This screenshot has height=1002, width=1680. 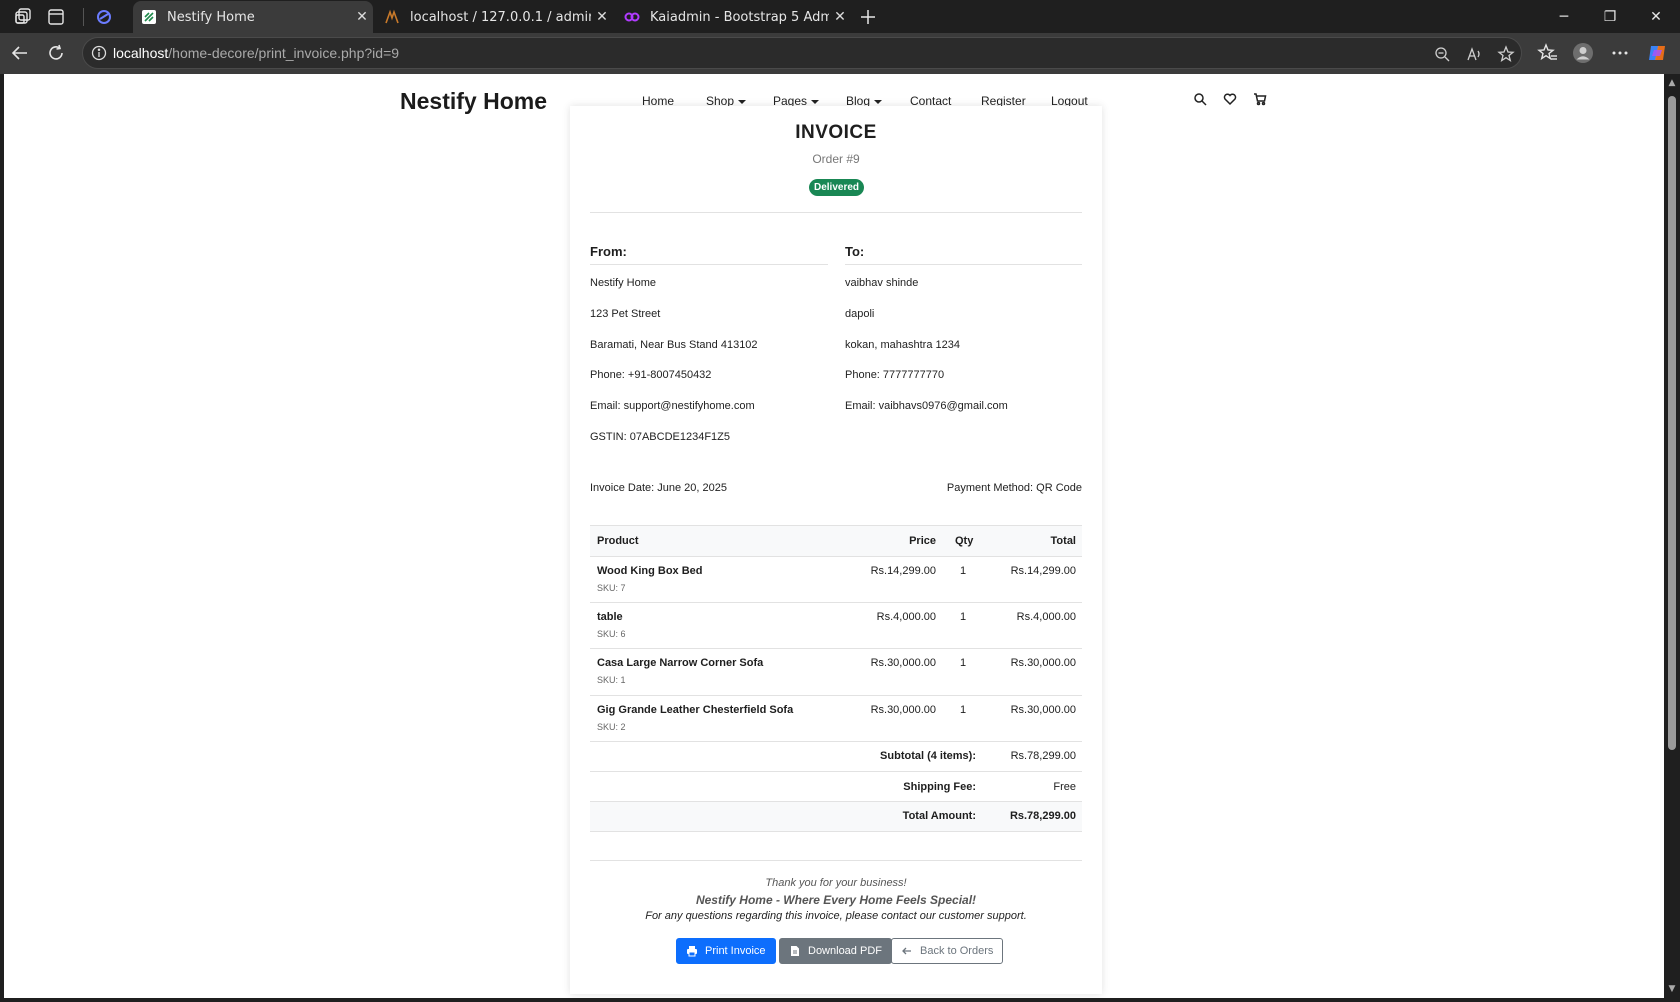 What do you see at coordinates (726, 951) in the screenshot?
I see `print-invoice-button: Print Invoice` at bounding box center [726, 951].